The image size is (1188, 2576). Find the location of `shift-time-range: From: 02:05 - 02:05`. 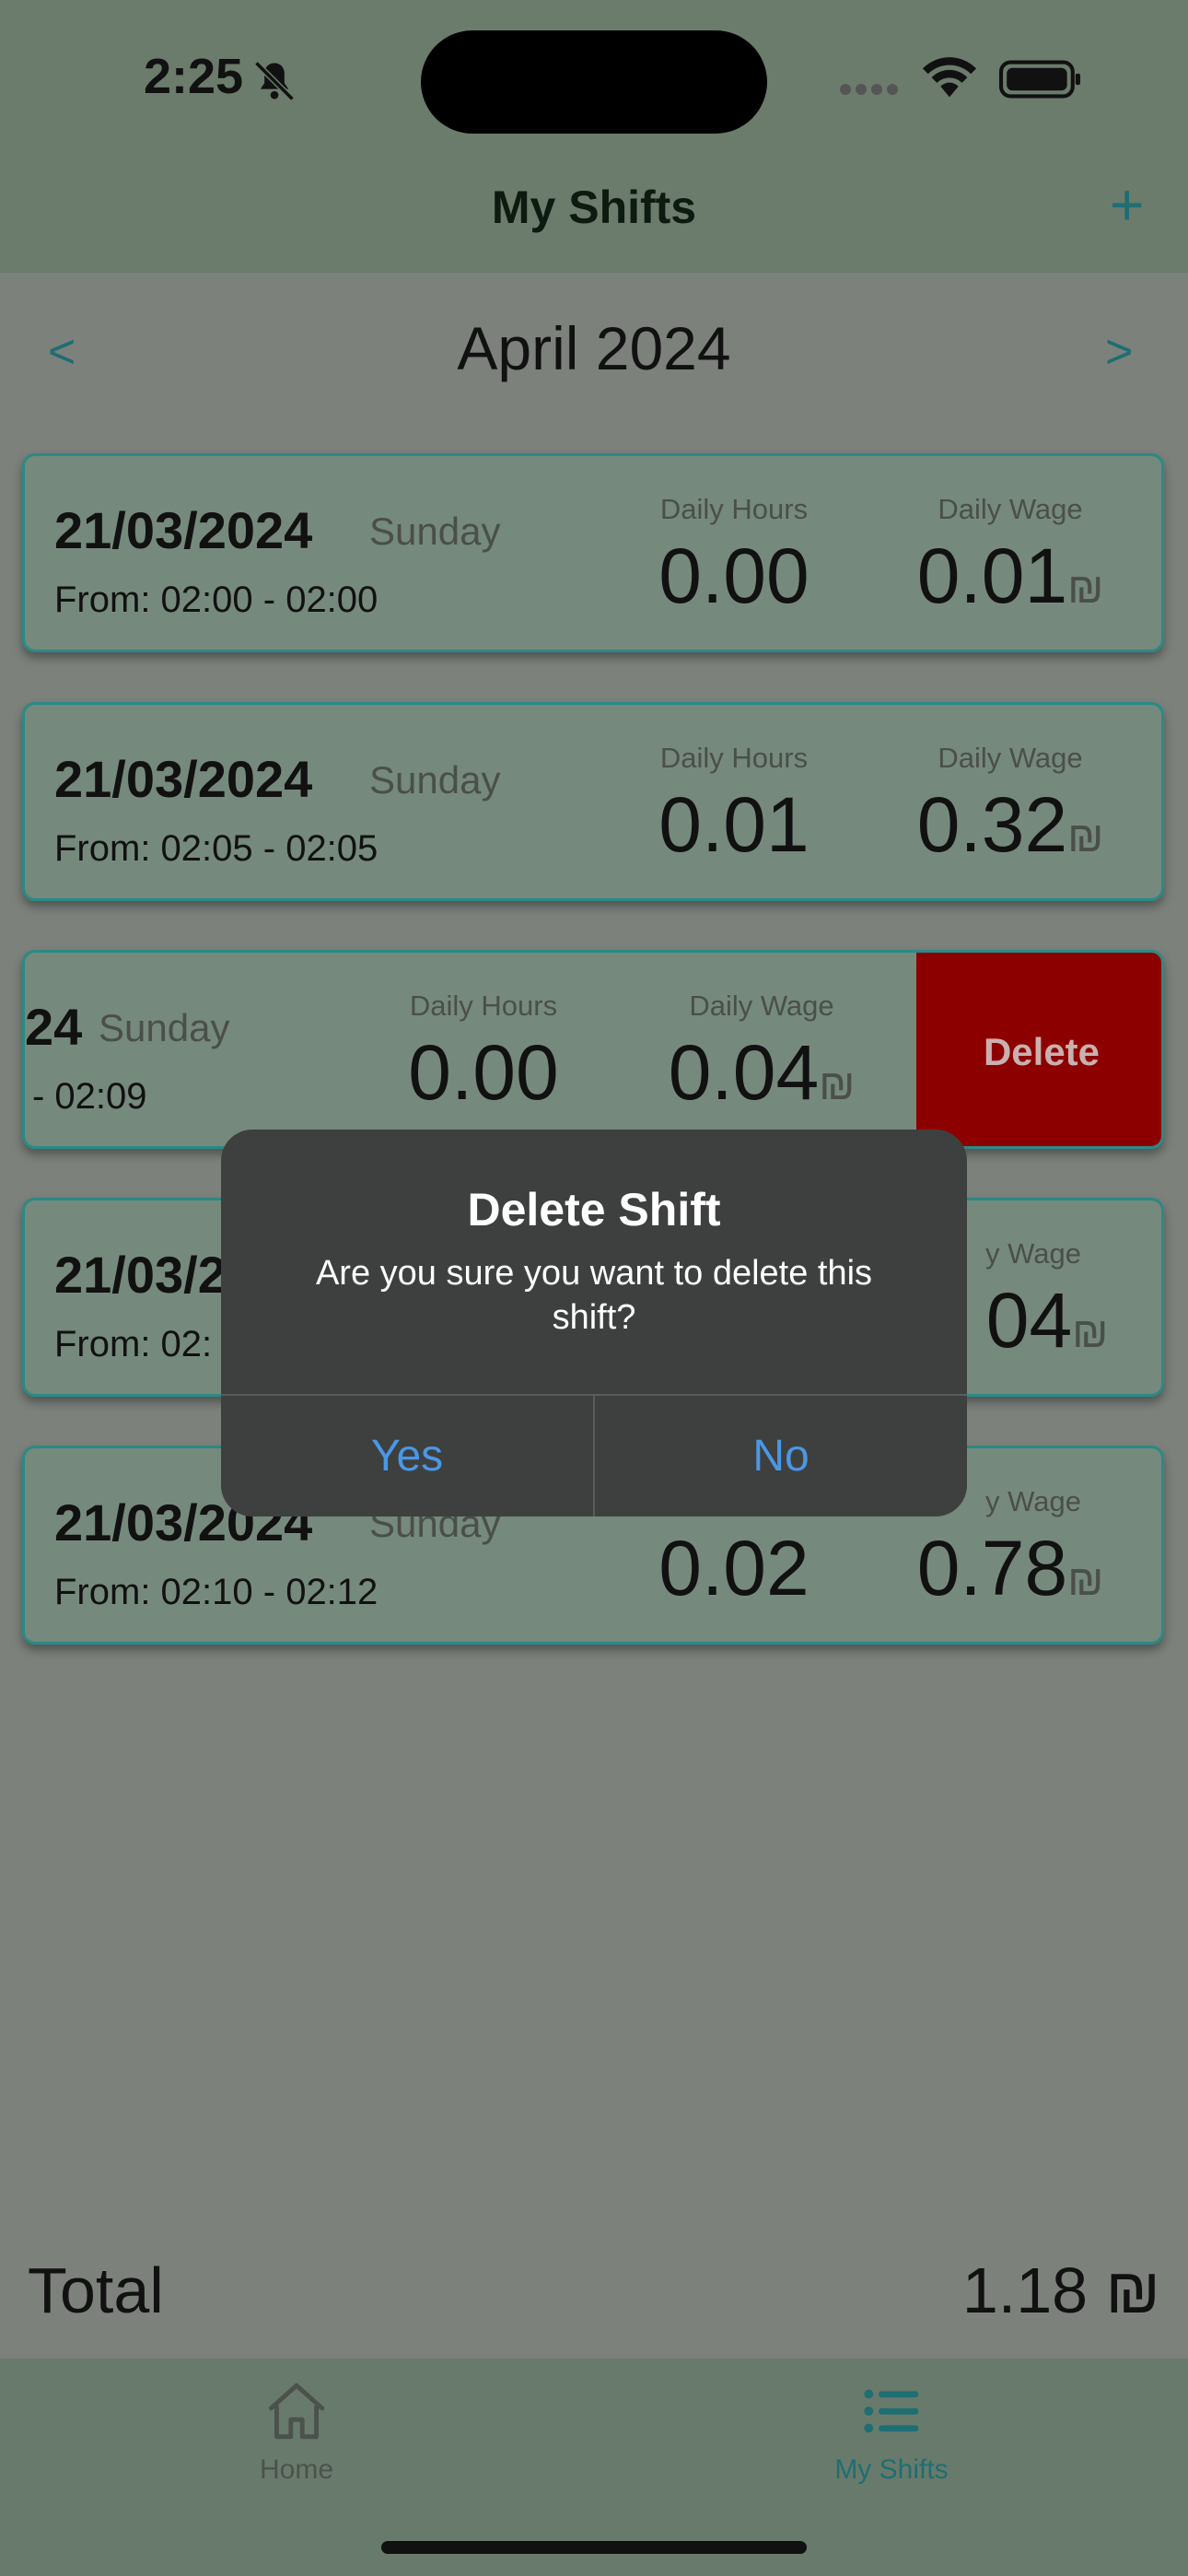

shift-time-range: From: 02:05 - 02:05 is located at coordinates (216, 848).